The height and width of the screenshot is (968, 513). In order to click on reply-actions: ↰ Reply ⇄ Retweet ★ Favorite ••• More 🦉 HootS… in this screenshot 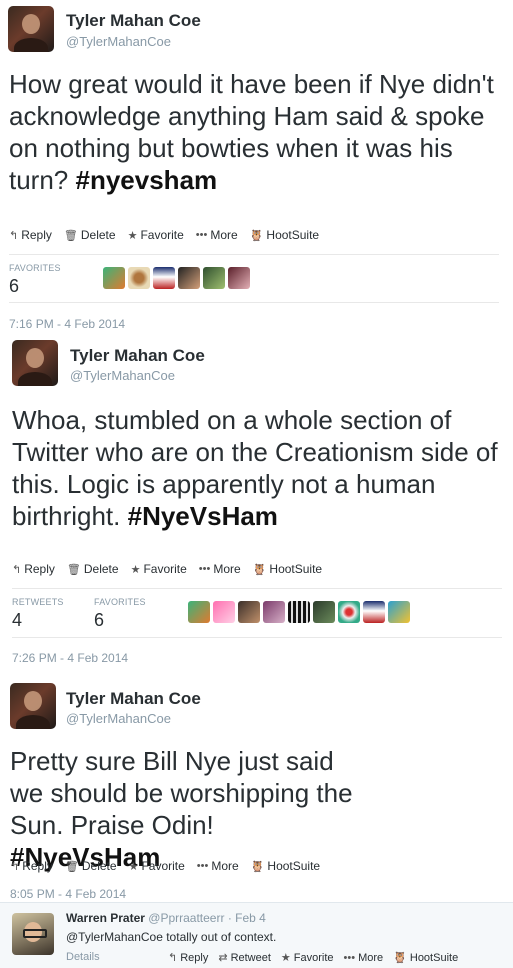, I will do `click(313, 958)`.